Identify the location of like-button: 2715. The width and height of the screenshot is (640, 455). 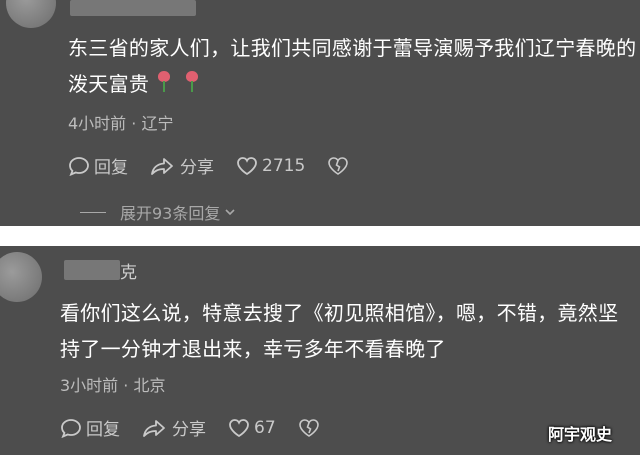
(270, 166).